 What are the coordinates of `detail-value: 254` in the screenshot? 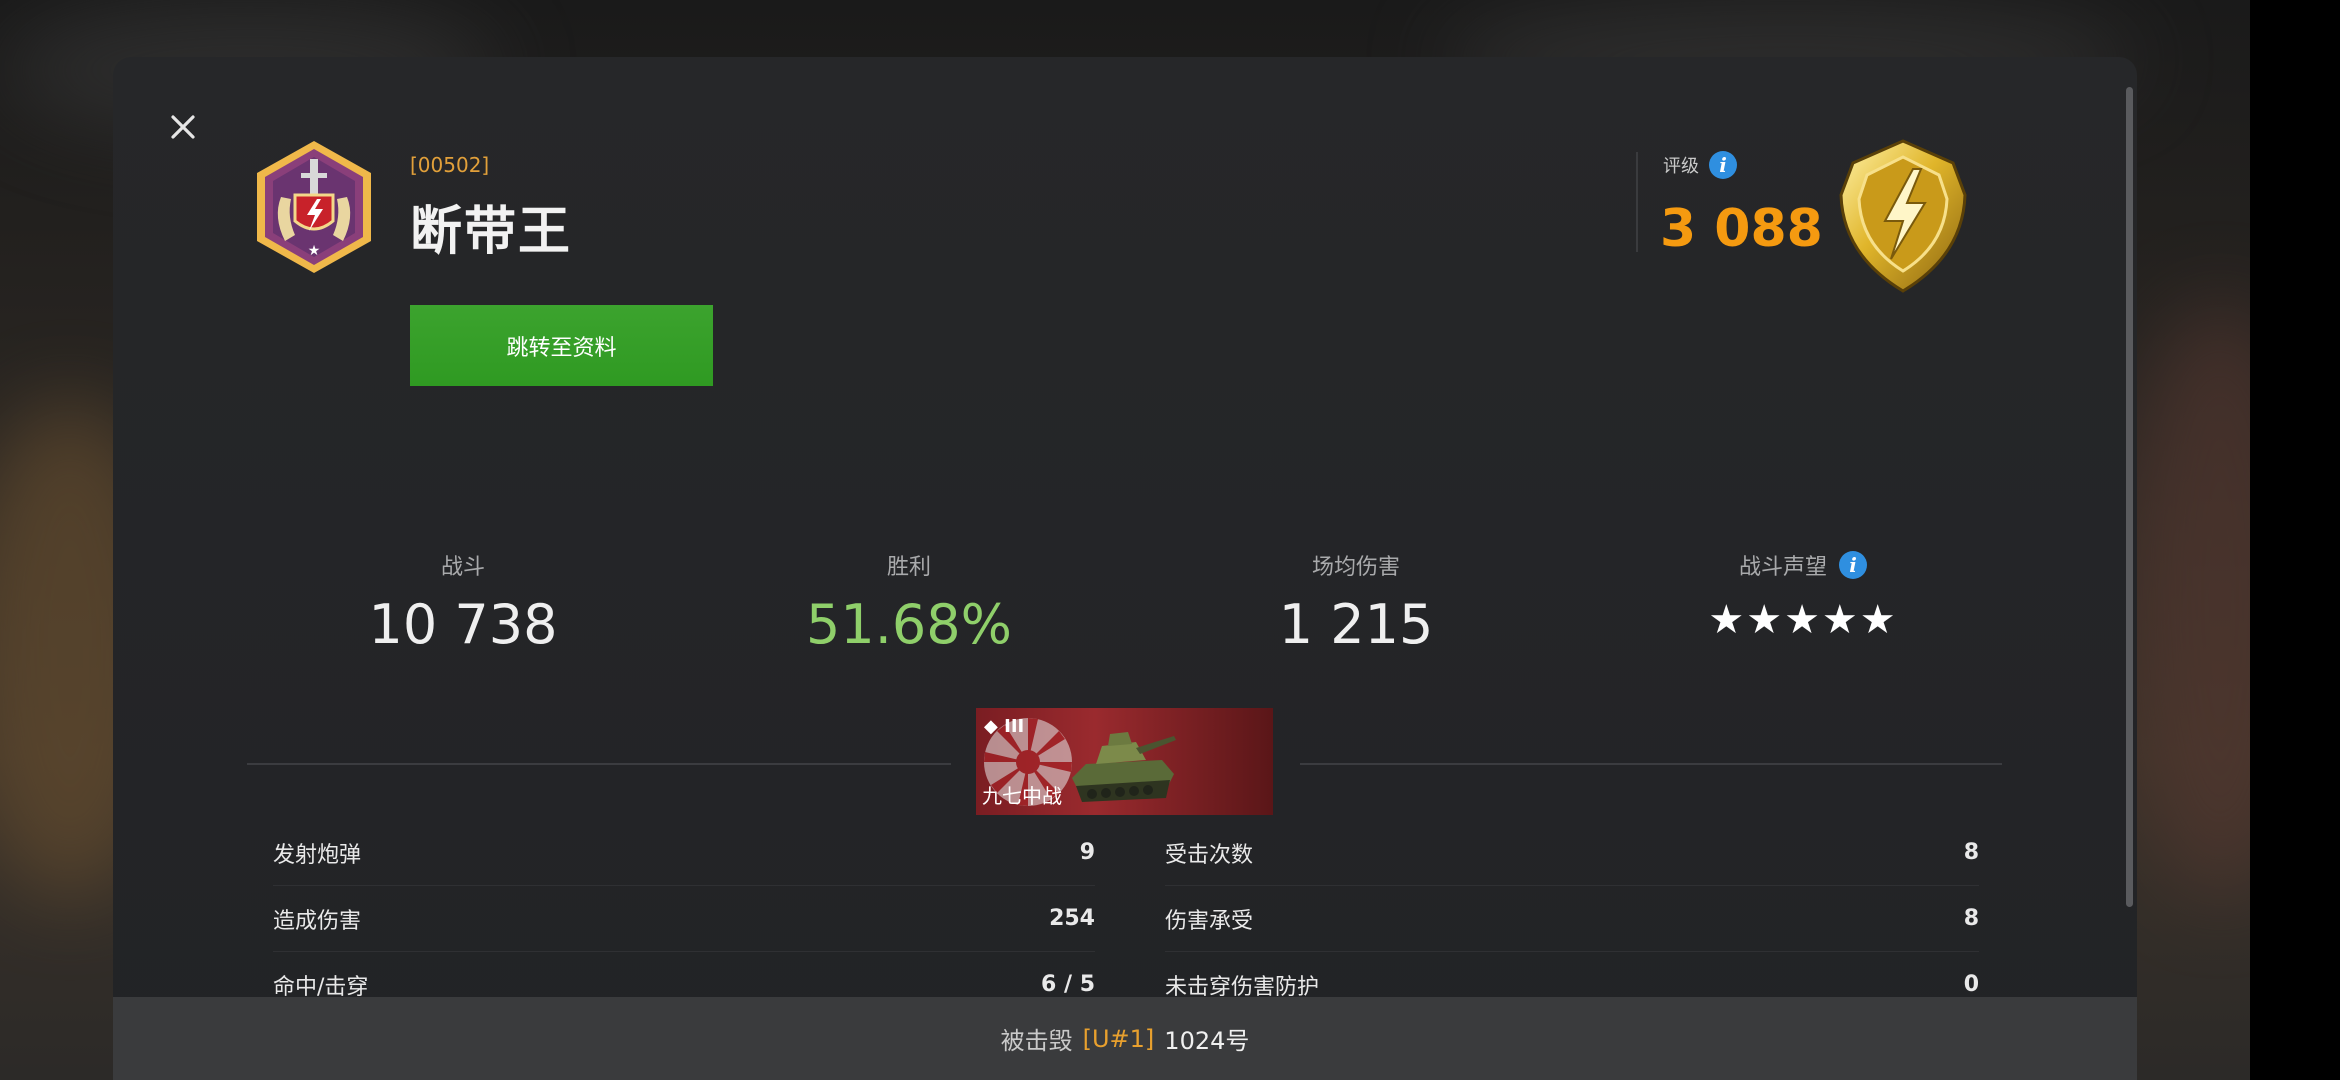 It's located at (1072, 918).